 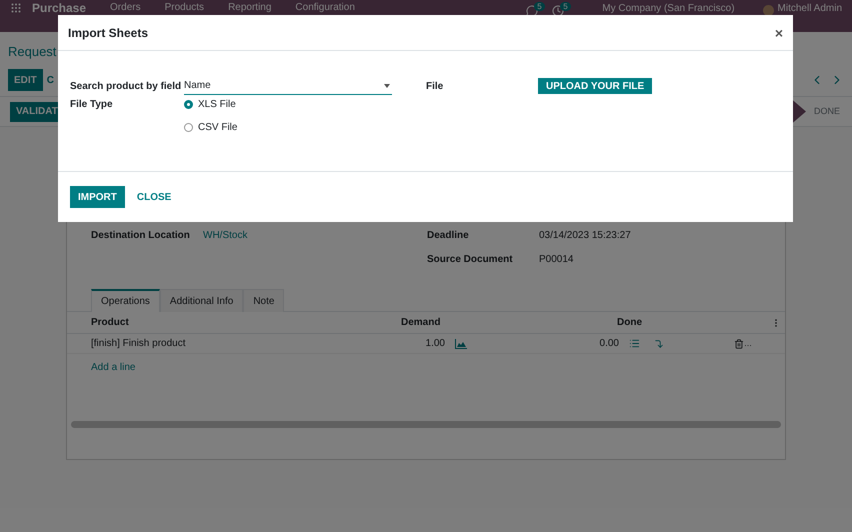 What do you see at coordinates (288, 86) in the screenshot?
I see `search-field-select: Name` at bounding box center [288, 86].